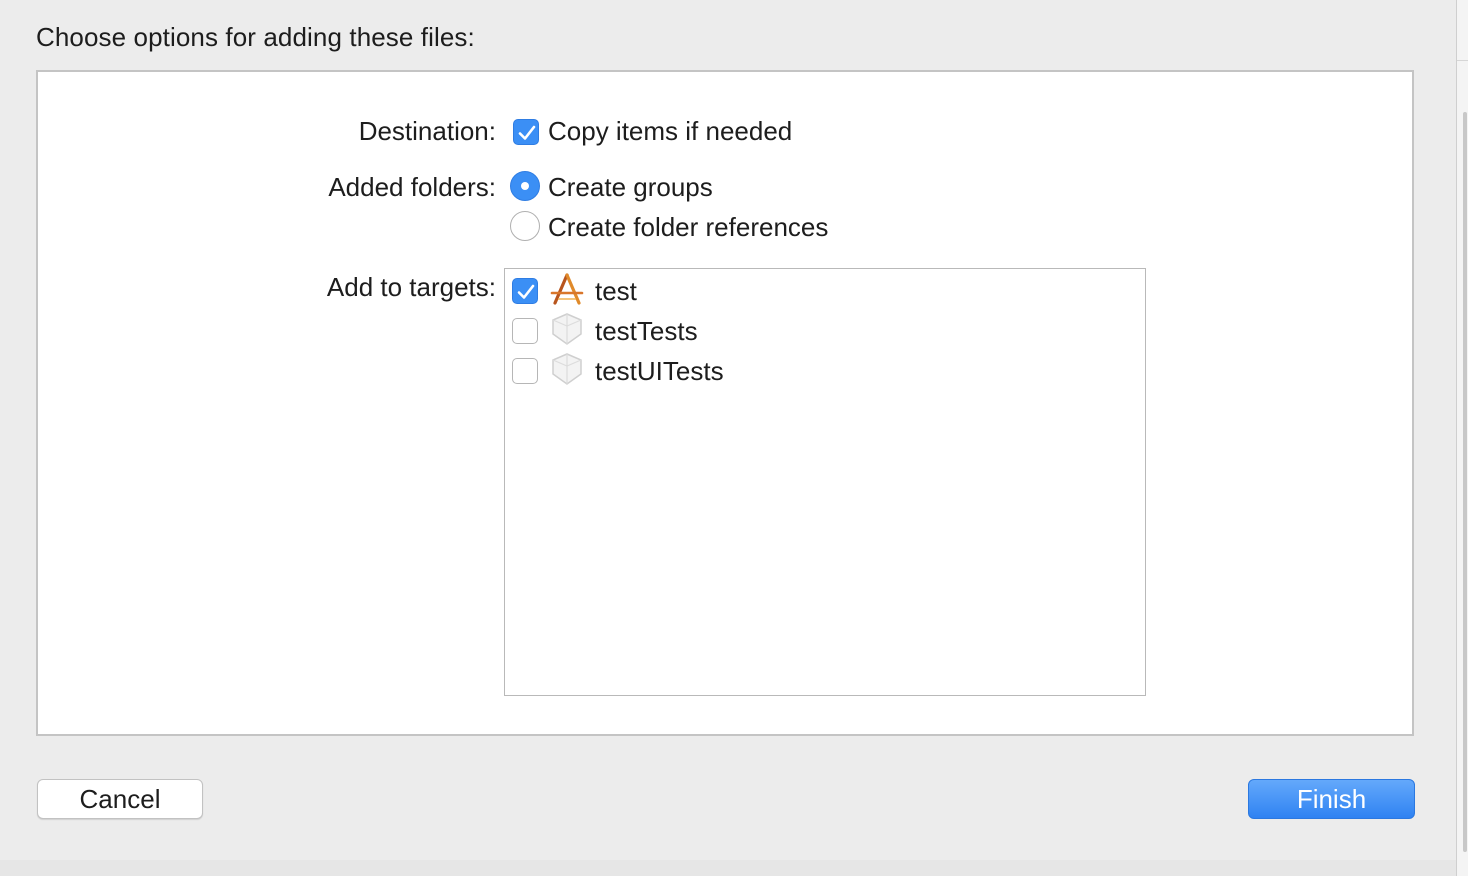 The image size is (1468, 876). What do you see at coordinates (525, 331) in the screenshot?
I see `target-testtests-checkbox` at bounding box center [525, 331].